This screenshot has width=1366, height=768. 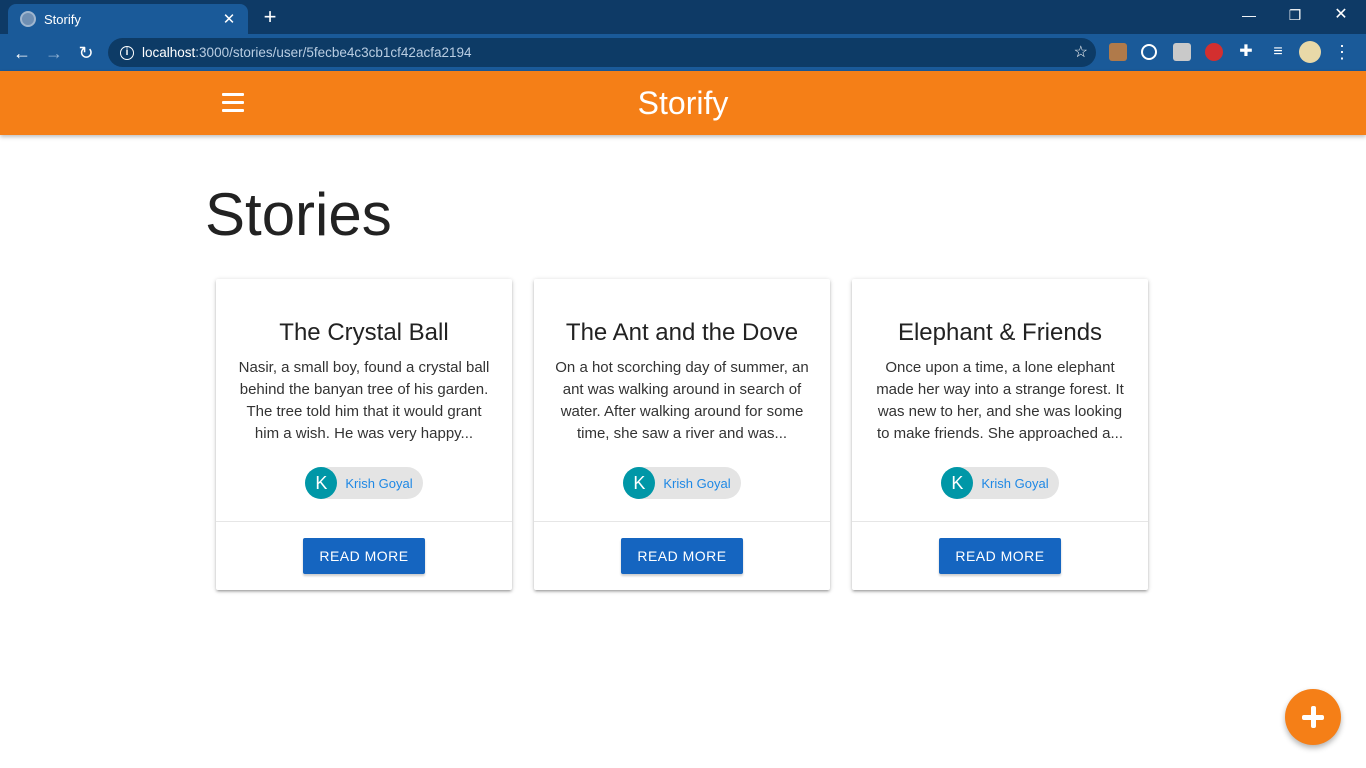 What do you see at coordinates (1149, 52) in the screenshot?
I see `react-devtools-icon` at bounding box center [1149, 52].